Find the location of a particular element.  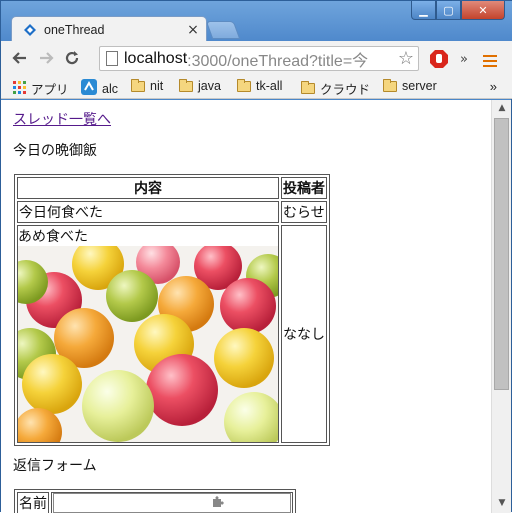

bookmark-nit: nit is located at coordinates (147, 85).